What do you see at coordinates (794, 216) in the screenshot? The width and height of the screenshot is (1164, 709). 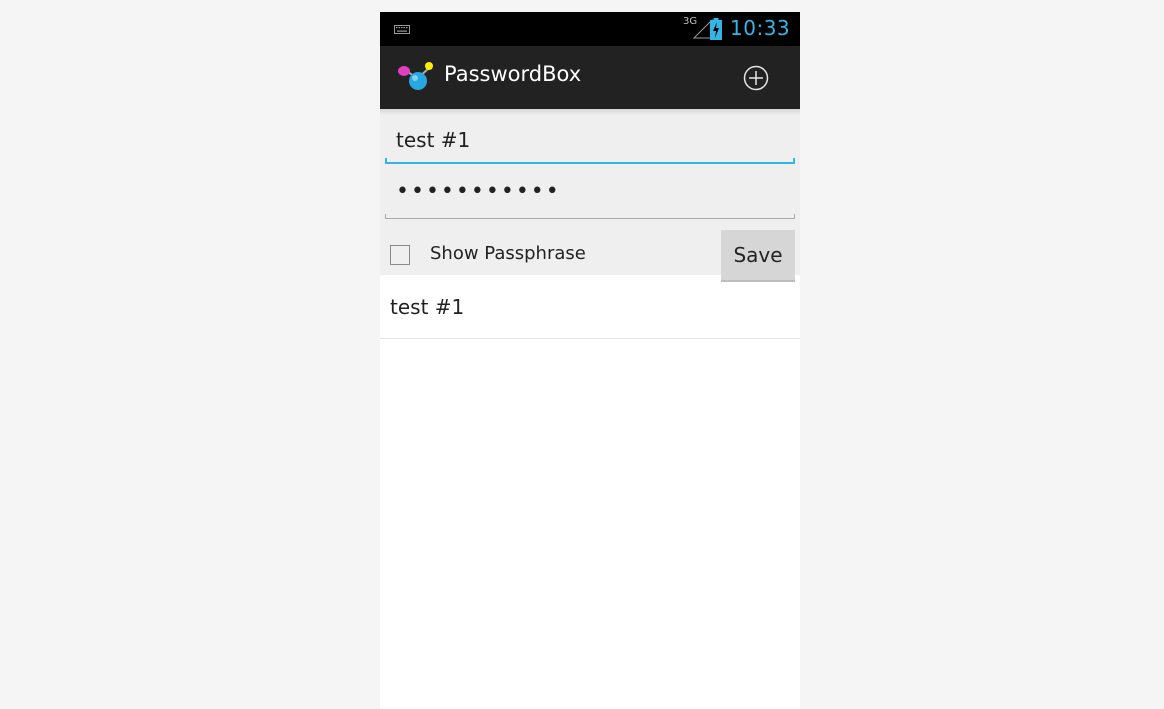 I see `passphrase-input-tick-right` at bounding box center [794, 216].